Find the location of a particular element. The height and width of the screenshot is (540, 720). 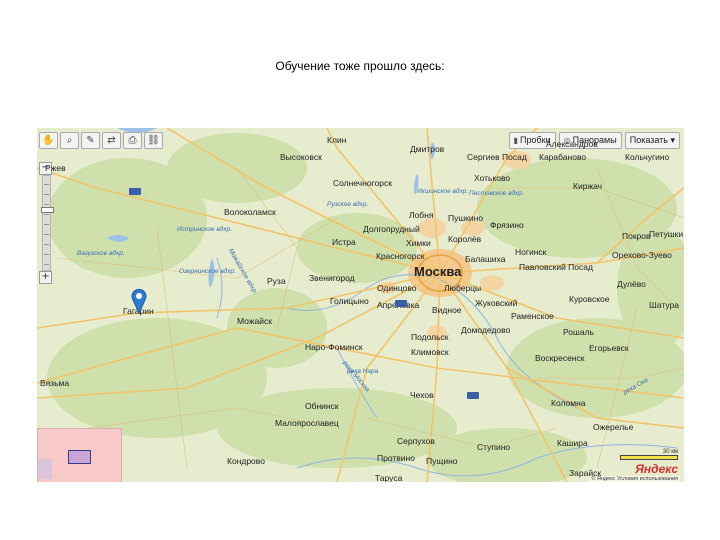

location-pin-icon is located at coordinates (139, 303).